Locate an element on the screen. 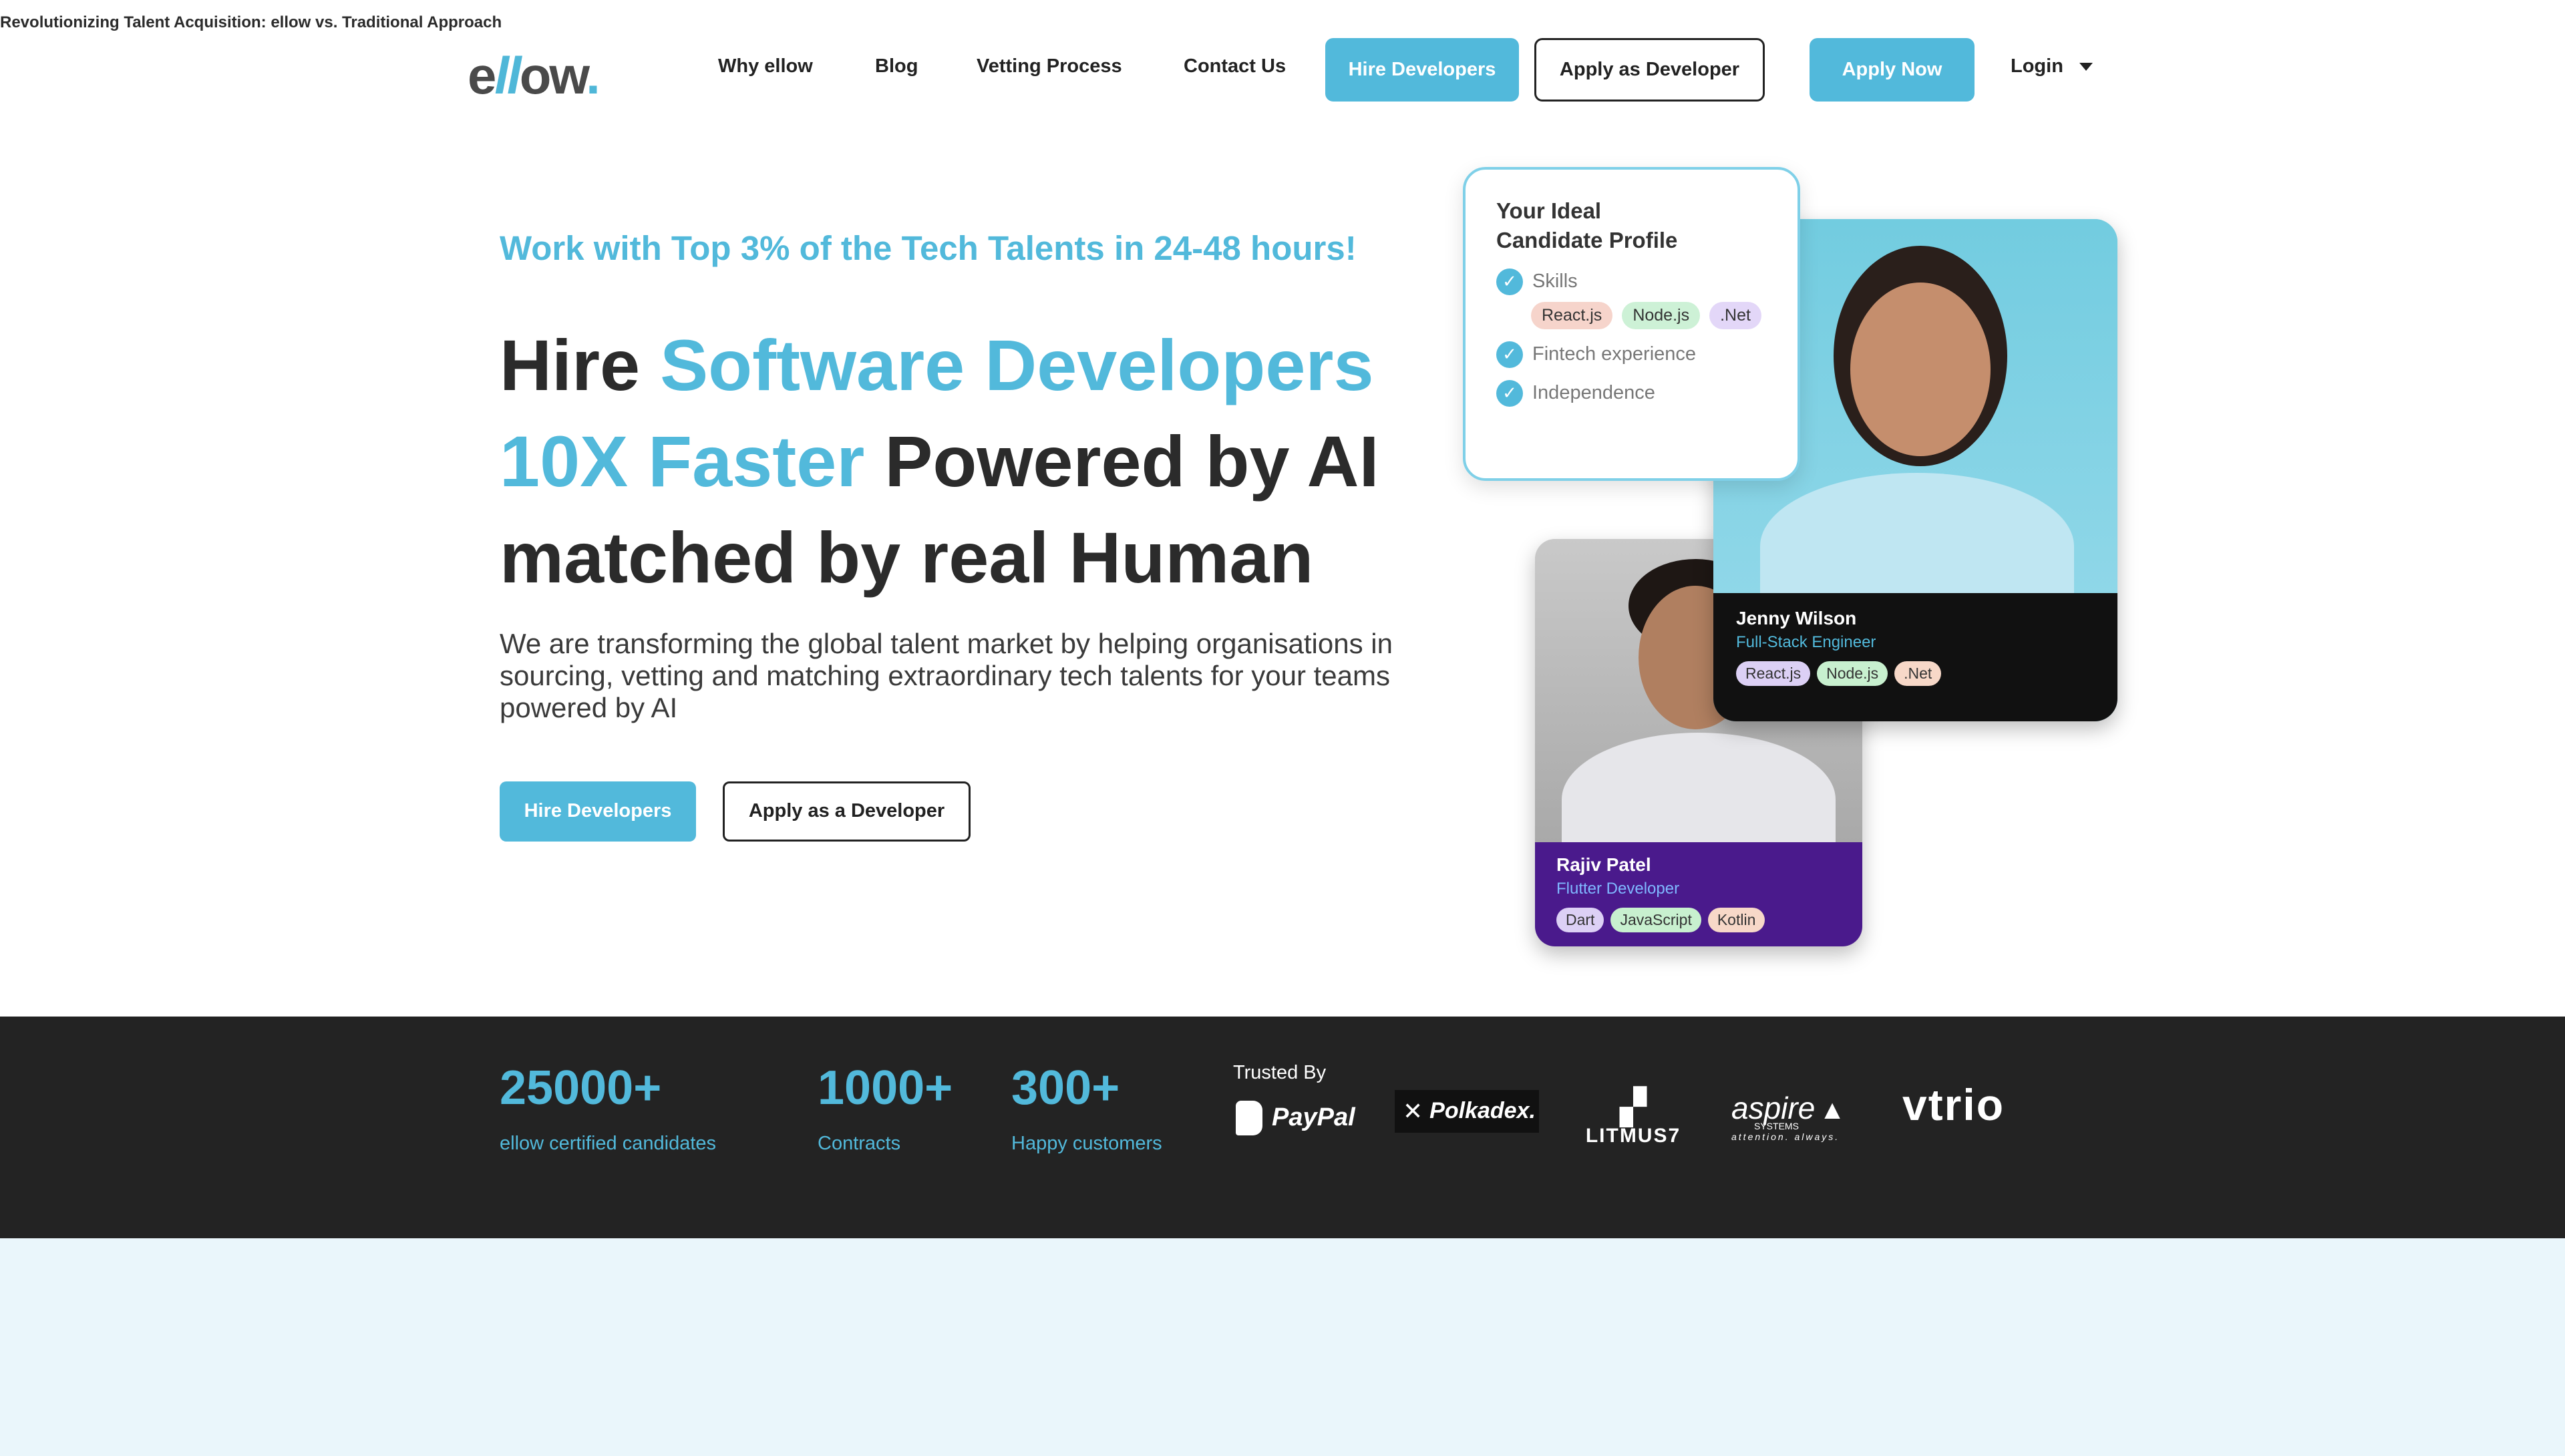 Image resolution: width=2565 pixels, height=1456 pixels. candidate-skills: React.js Node.js .Net is located at coordinates (1915, 673).